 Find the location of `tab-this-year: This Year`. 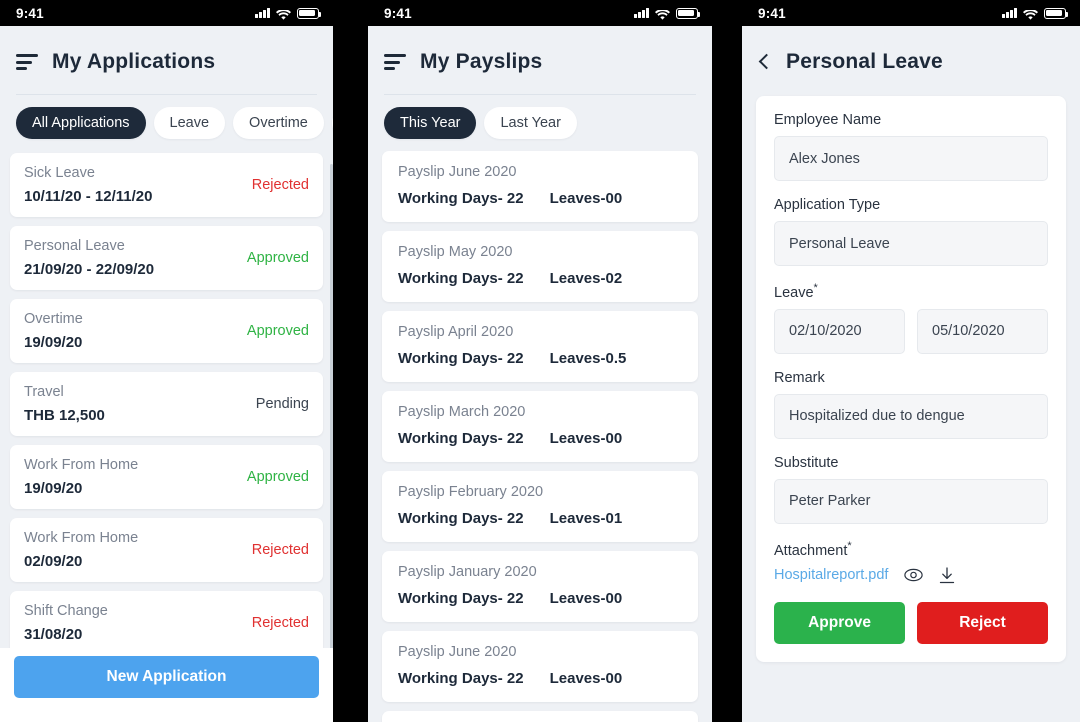

tab-this-year: This Year is located at coordinates (430, 123).